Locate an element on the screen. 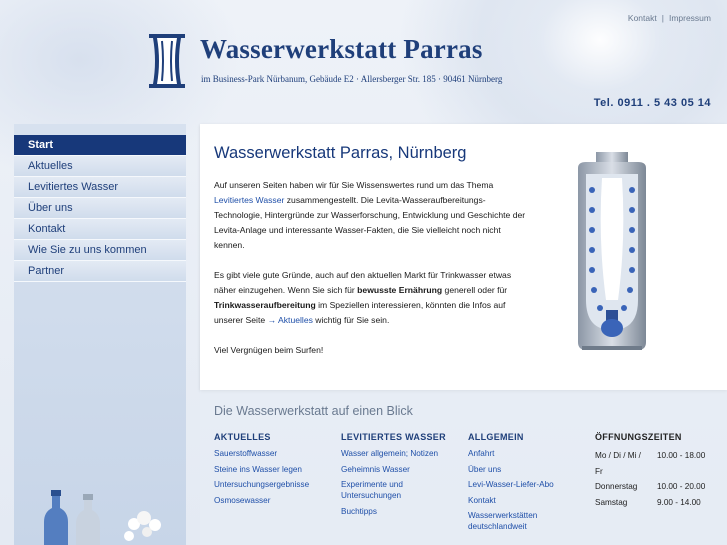 This screenshot has width=727, height=545. link-steine-ins-wasser-legen: Steine ins Wasser legen is located at coordinates (273, 469).